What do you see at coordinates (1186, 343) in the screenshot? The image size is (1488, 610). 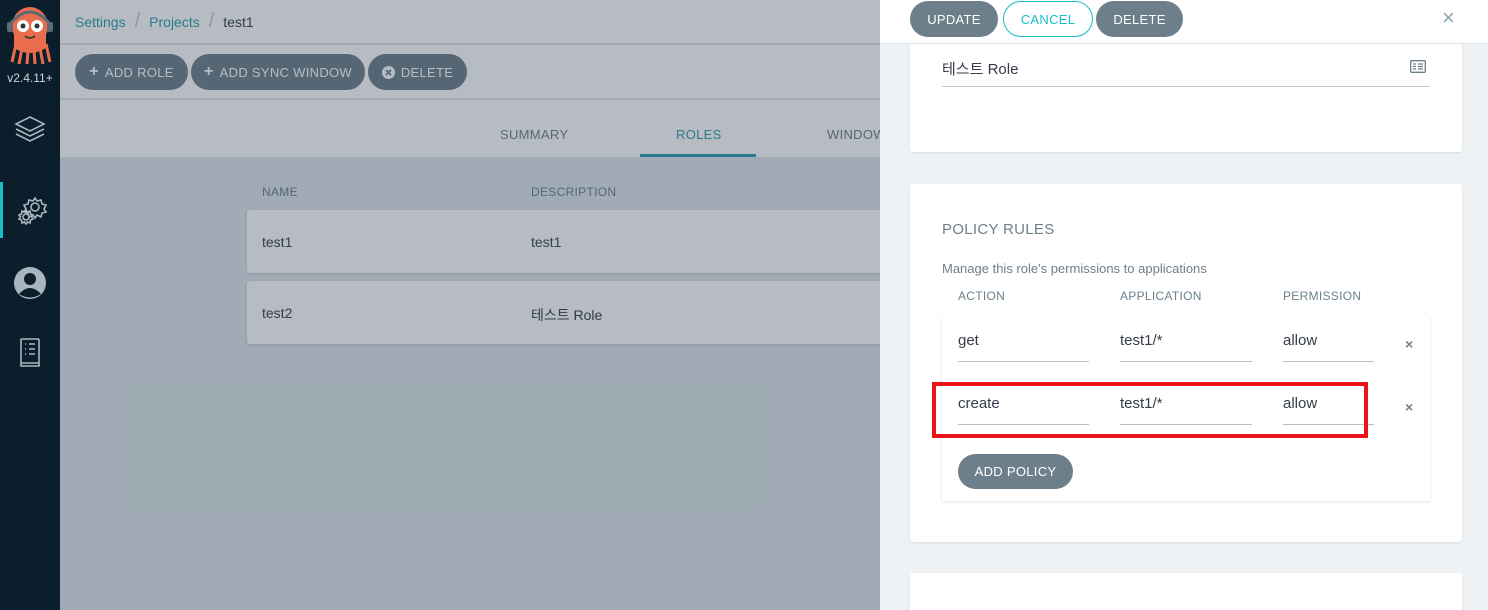 I see `application-input: test1/*` at bounding box center [1186, 343].